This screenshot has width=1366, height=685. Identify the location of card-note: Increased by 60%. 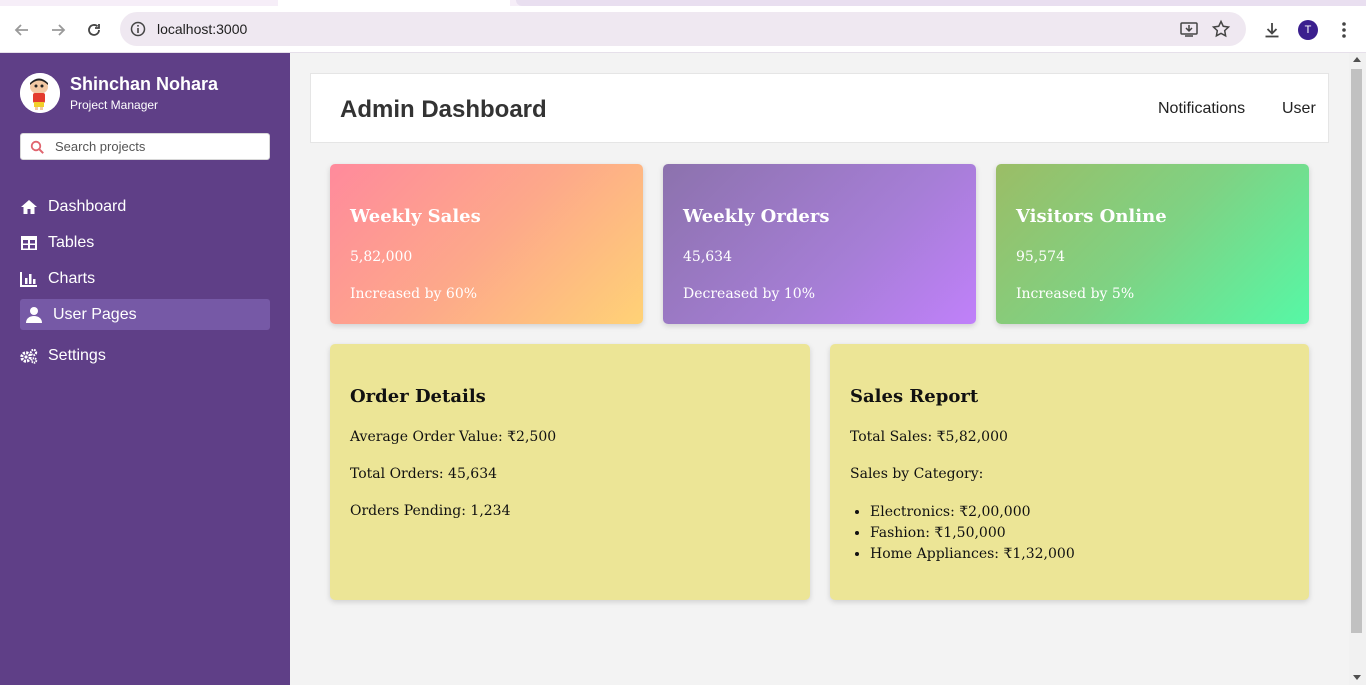
(414, 294).